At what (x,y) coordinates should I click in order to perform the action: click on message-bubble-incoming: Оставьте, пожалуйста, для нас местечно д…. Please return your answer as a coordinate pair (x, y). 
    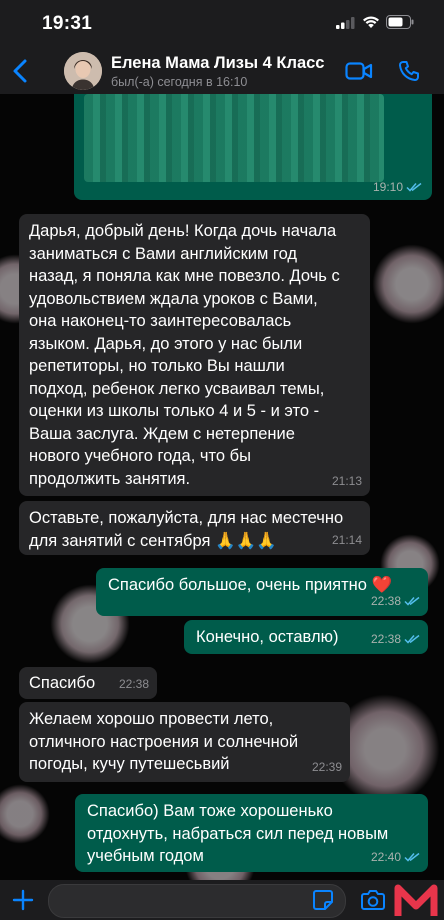
    Looking at the image, I should click on (194, 528).